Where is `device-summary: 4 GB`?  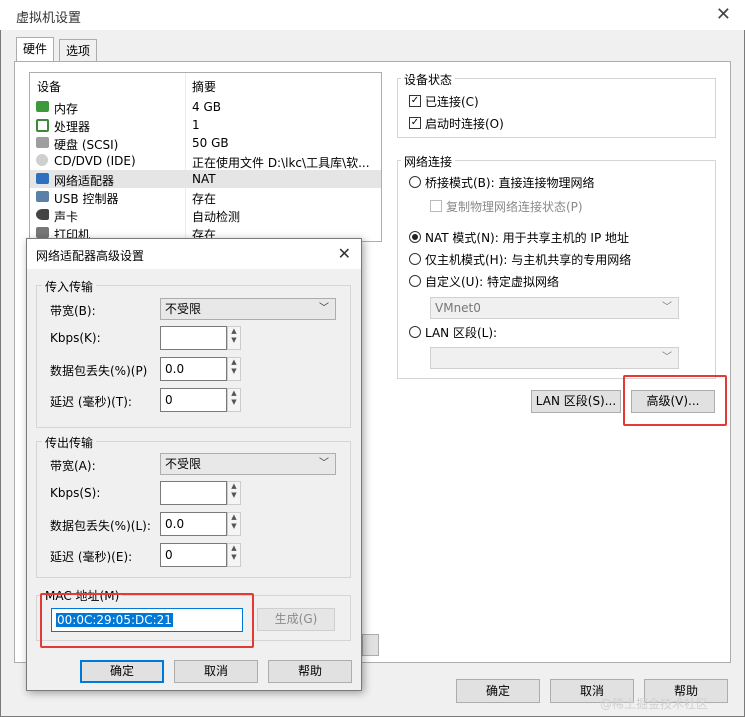
device-summary: 4 GB is located at coordinates (206, 107).